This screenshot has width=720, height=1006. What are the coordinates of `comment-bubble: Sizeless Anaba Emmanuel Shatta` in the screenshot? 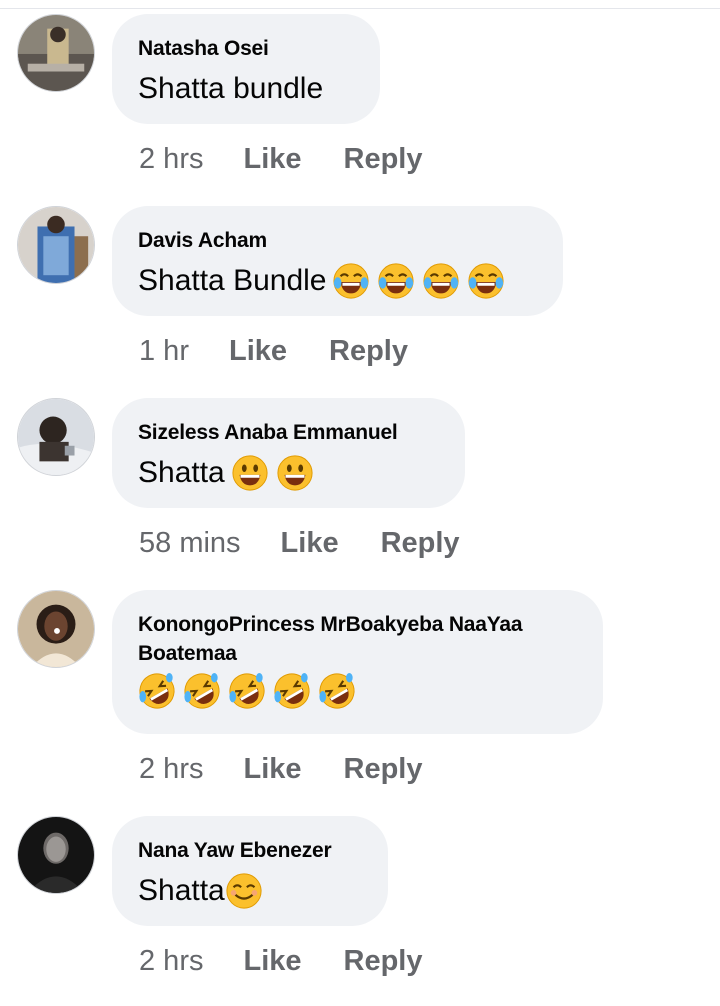 It's located at (288, 453).